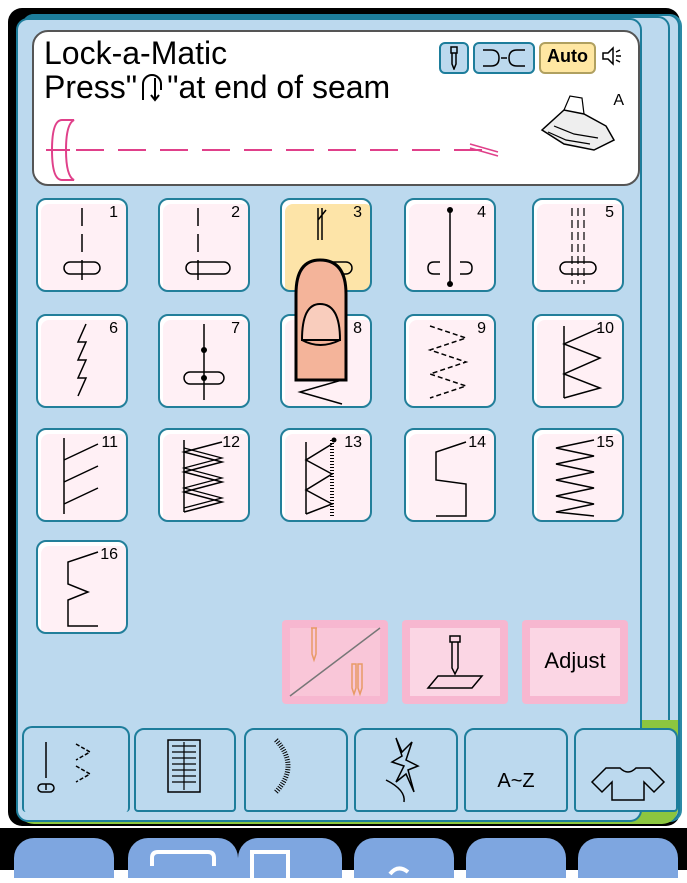 The width and height of the screenshot is (687, 883). What do you see at coordinates (628, 784) in the screenshot?
I see `shirt-tab-icon` at bounding box center [628, 784].